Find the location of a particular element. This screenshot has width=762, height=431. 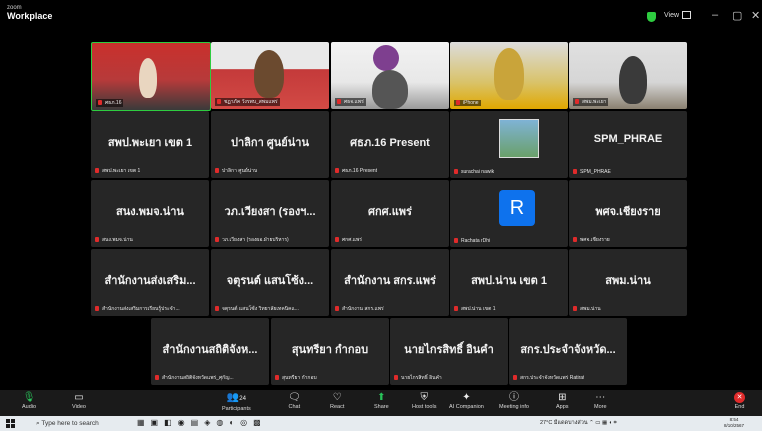

windows-start-icon is located at coordinates (10, 423).